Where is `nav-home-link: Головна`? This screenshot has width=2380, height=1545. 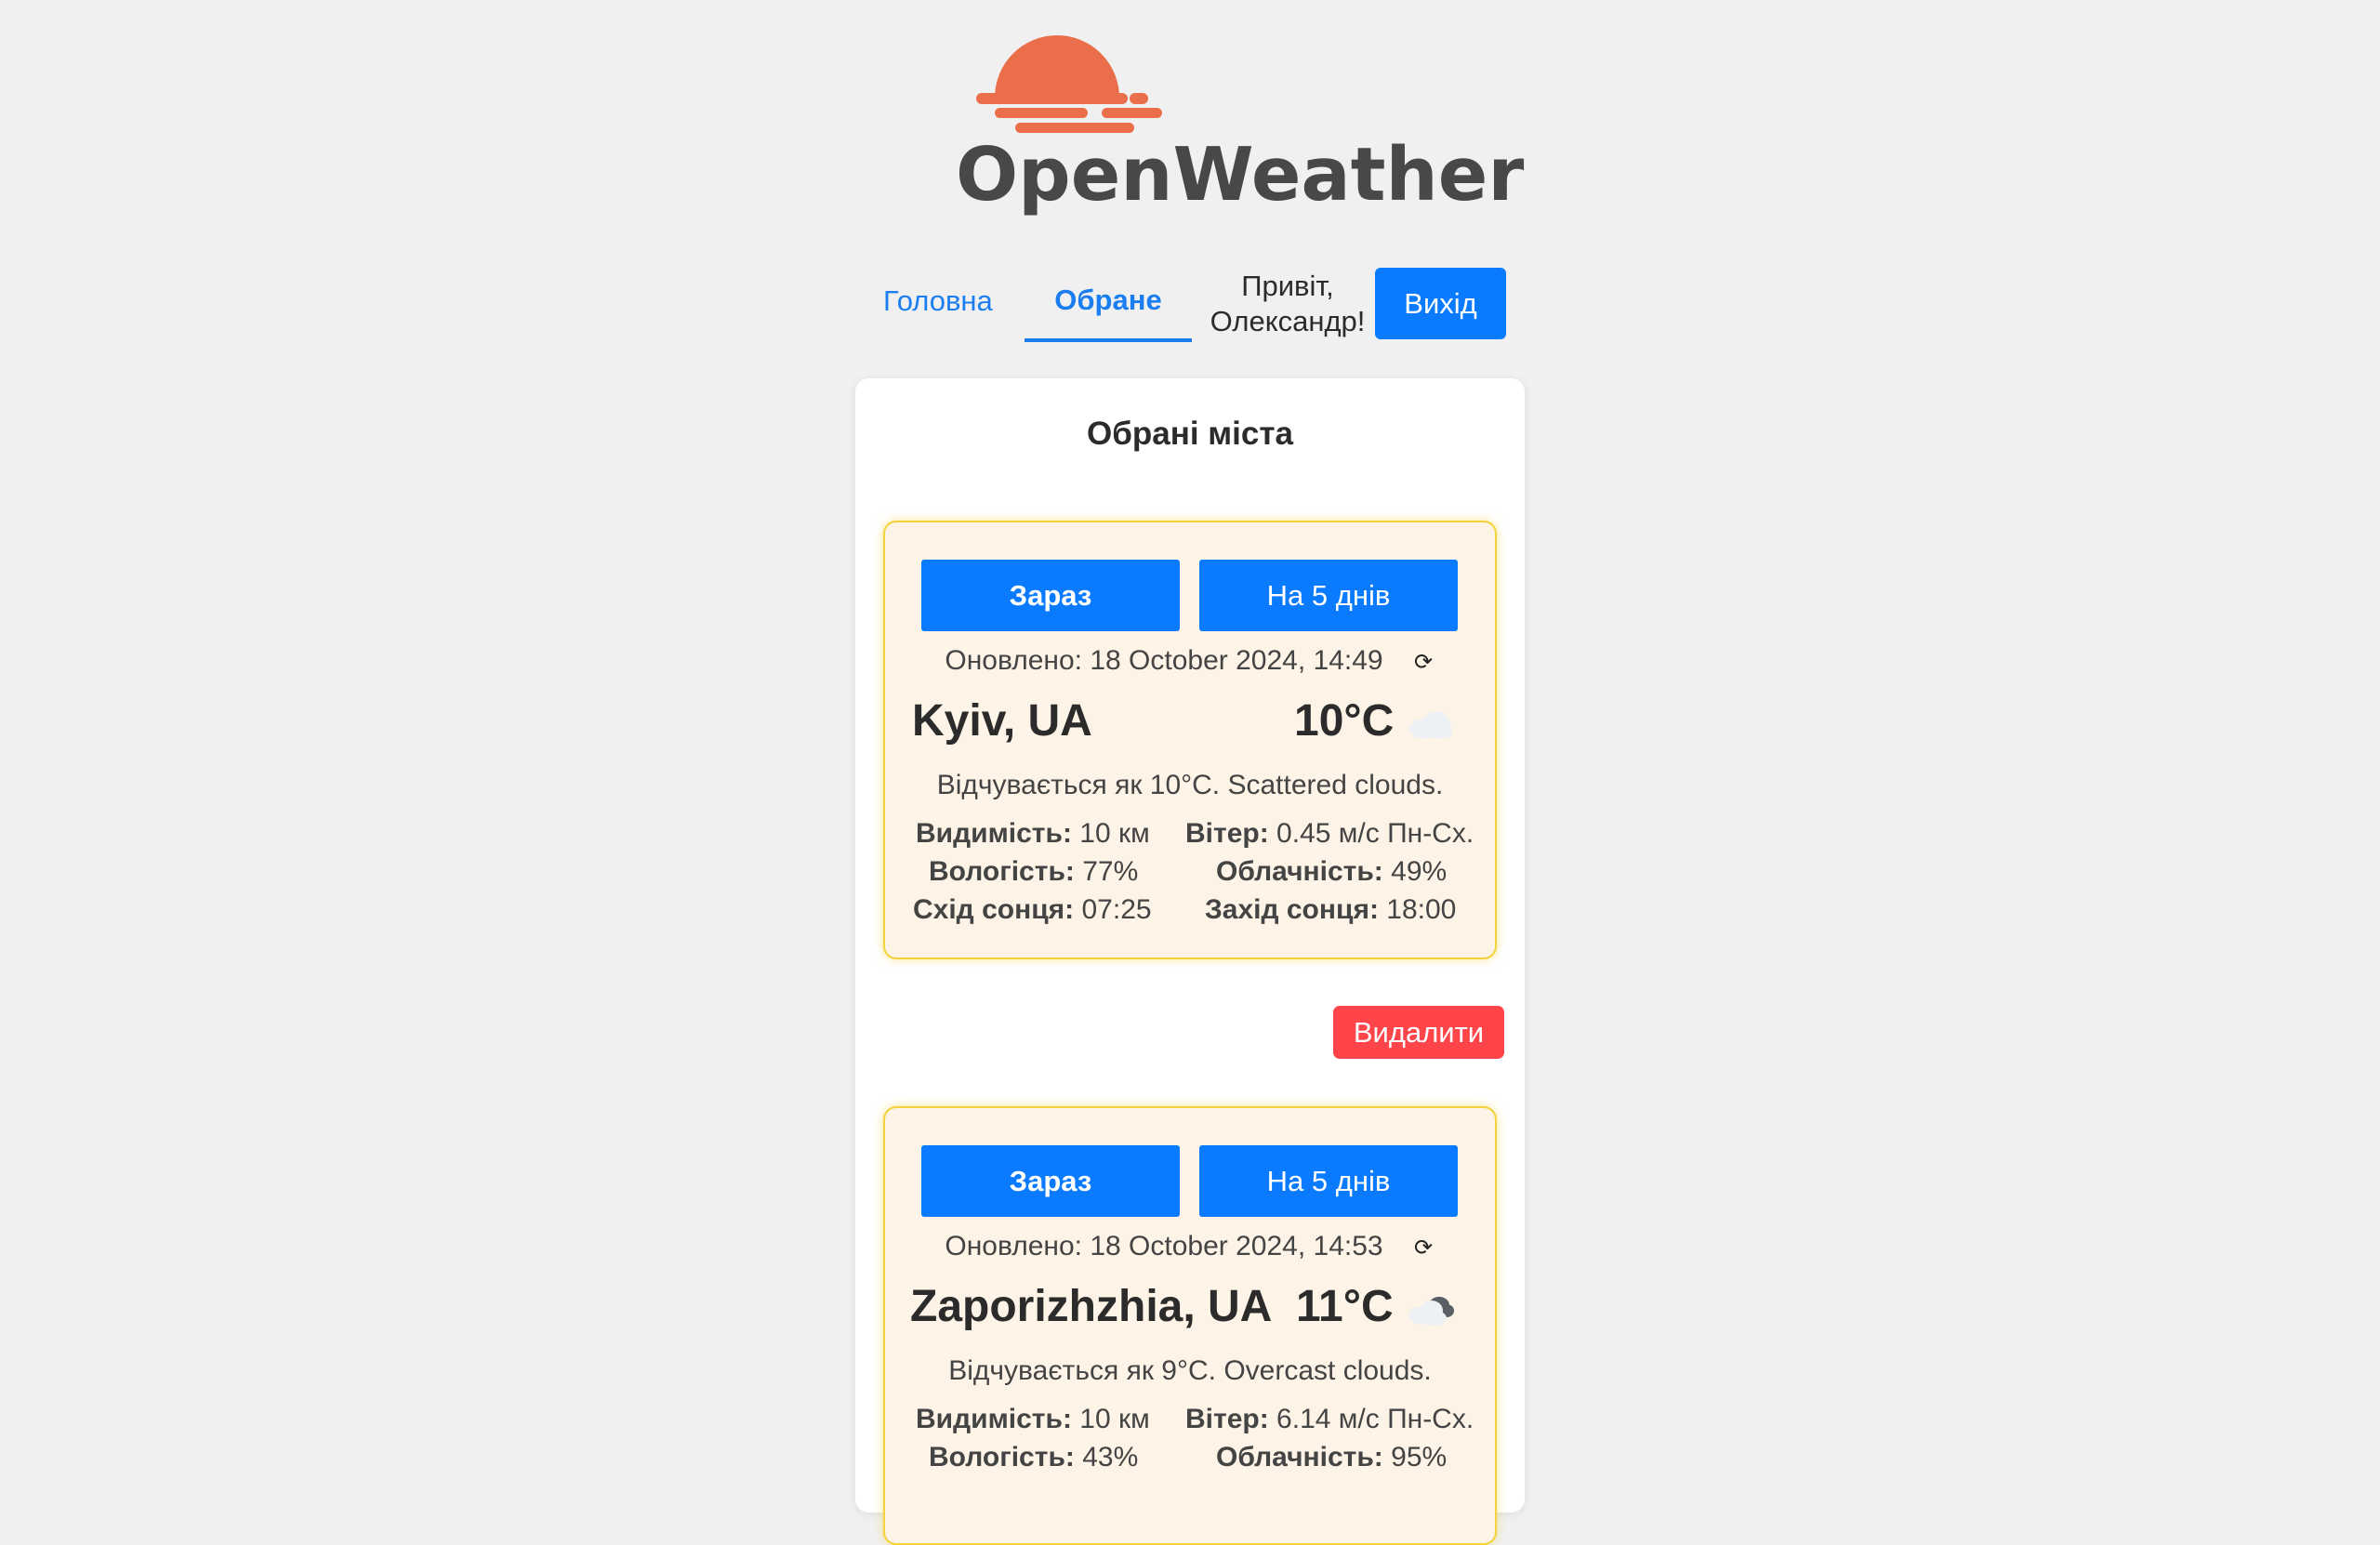 nav-home-link: Головна is located at coordinates (938, 301).